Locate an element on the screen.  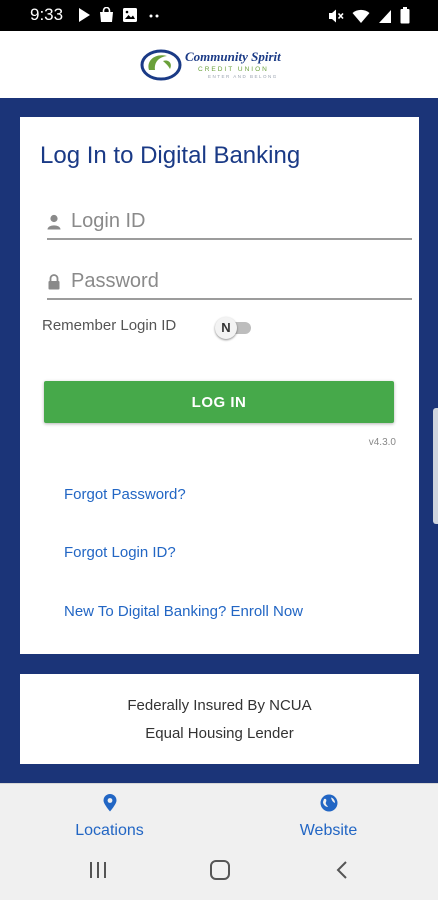
remember-login-label: Remember Login ID is located at coordinates (109, 325).